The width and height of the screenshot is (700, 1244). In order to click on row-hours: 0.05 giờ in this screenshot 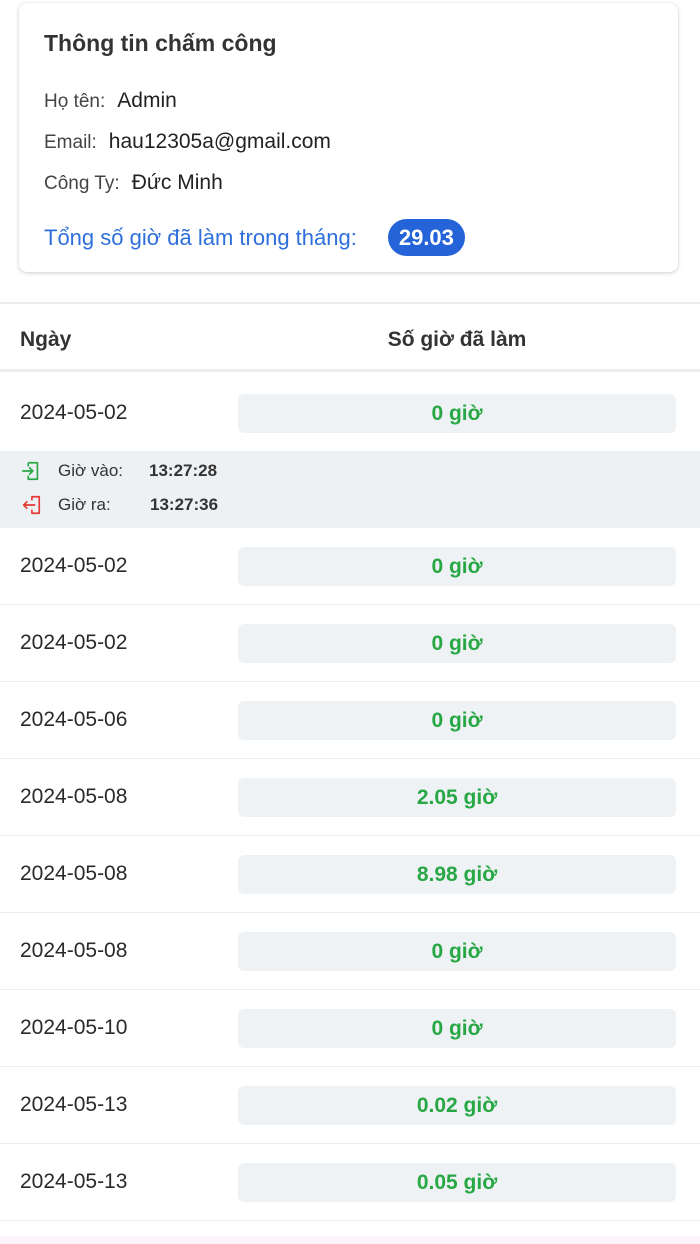, I will do `click(457, 1182)`.